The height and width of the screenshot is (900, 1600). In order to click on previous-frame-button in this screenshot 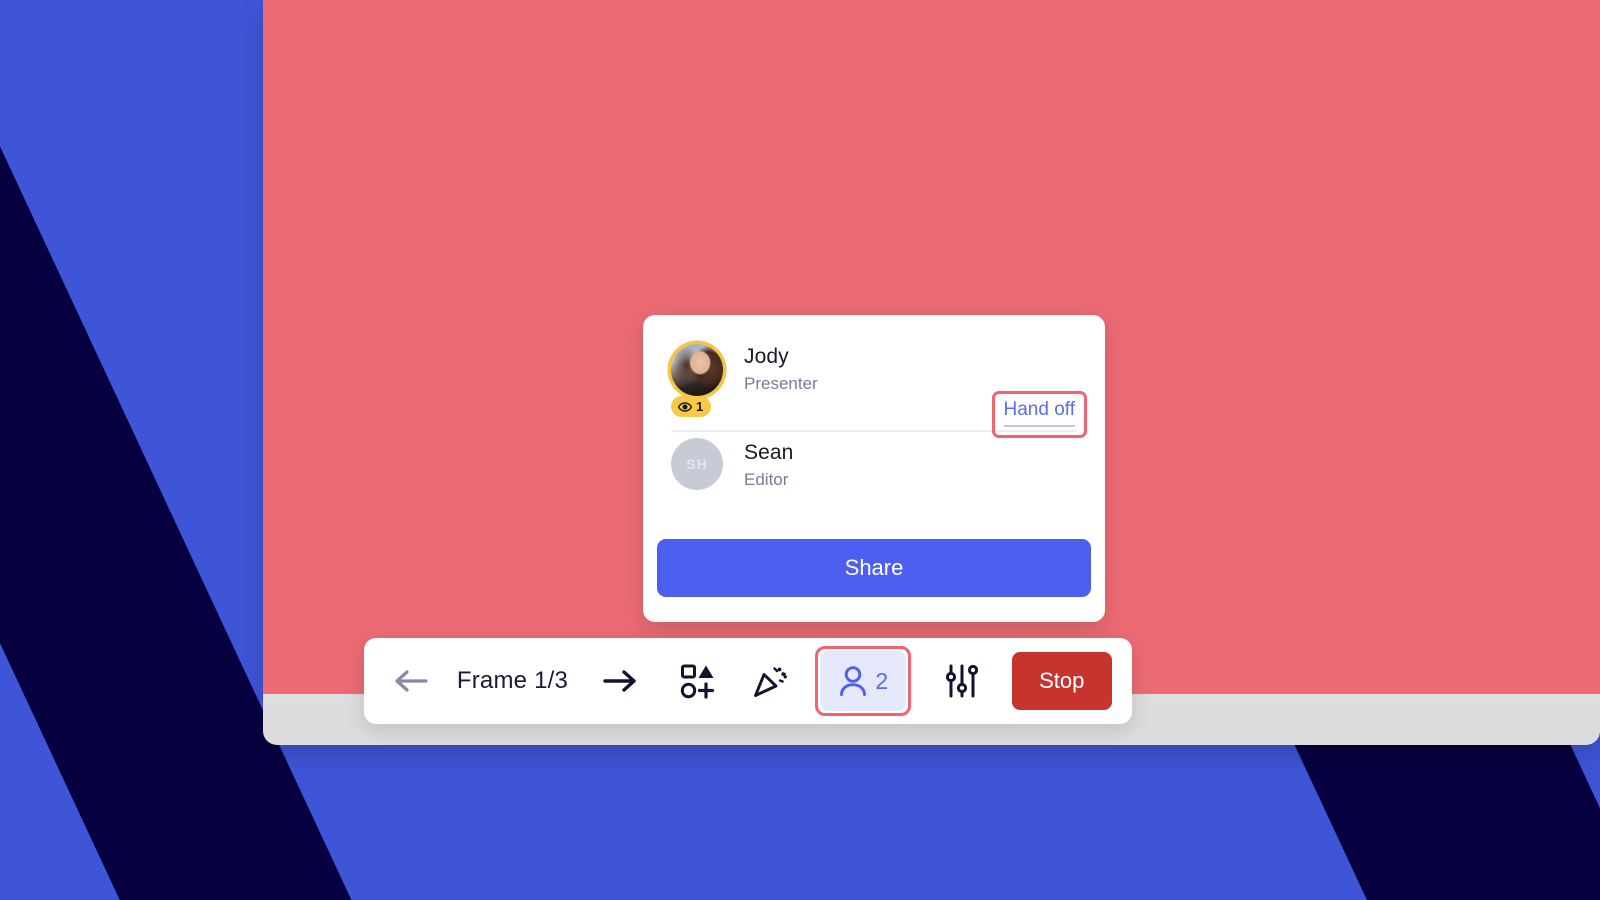, I will do `click(411, 681)`.